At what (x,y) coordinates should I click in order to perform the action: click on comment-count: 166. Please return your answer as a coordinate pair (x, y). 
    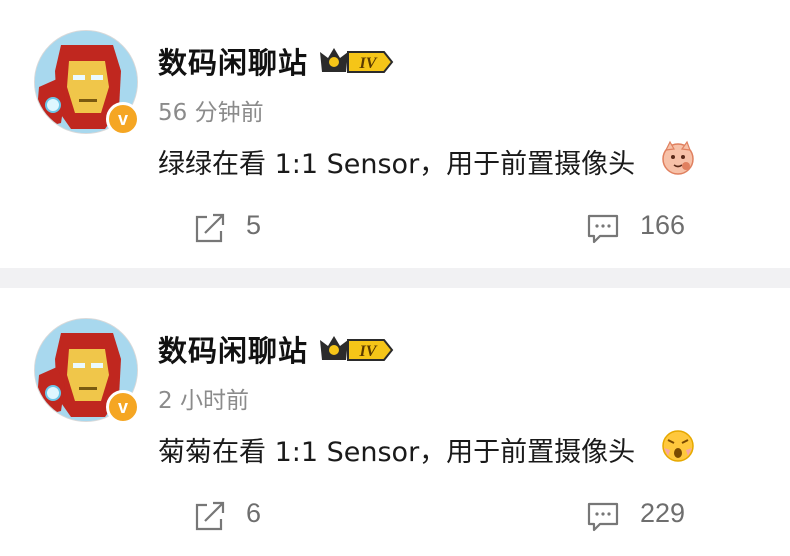
    Looking at the image, I should click on (663, 225).